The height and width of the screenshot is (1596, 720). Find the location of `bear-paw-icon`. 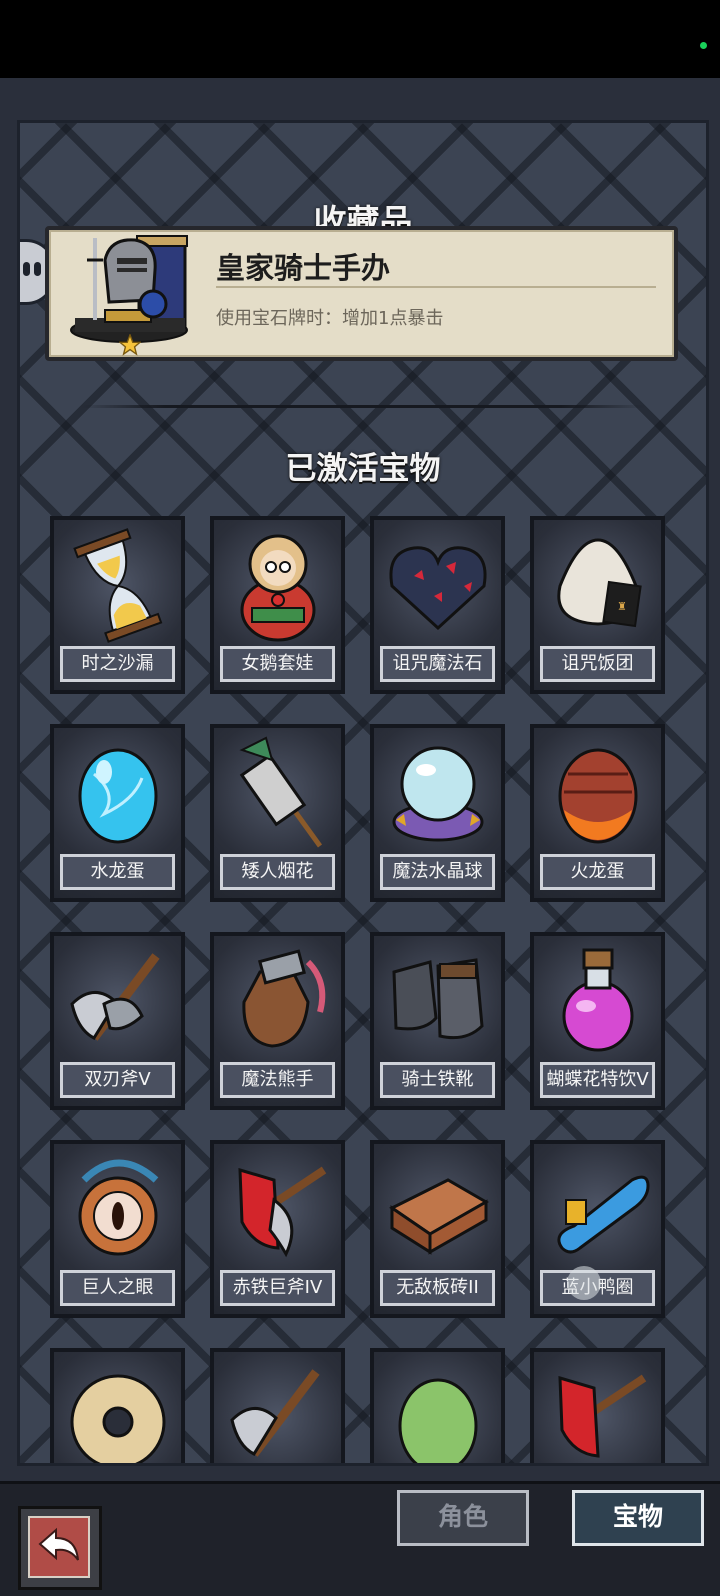

bear-paw-icon is located at coordinates (284, 998).